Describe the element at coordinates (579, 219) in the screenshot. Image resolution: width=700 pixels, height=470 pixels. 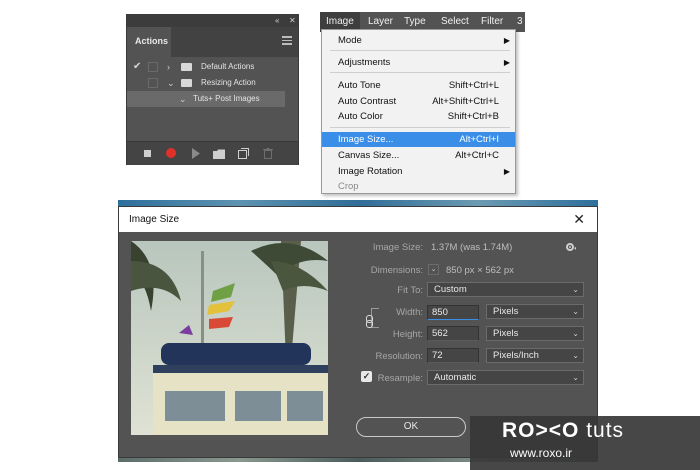
I see `close-icon: ✕` at that location.